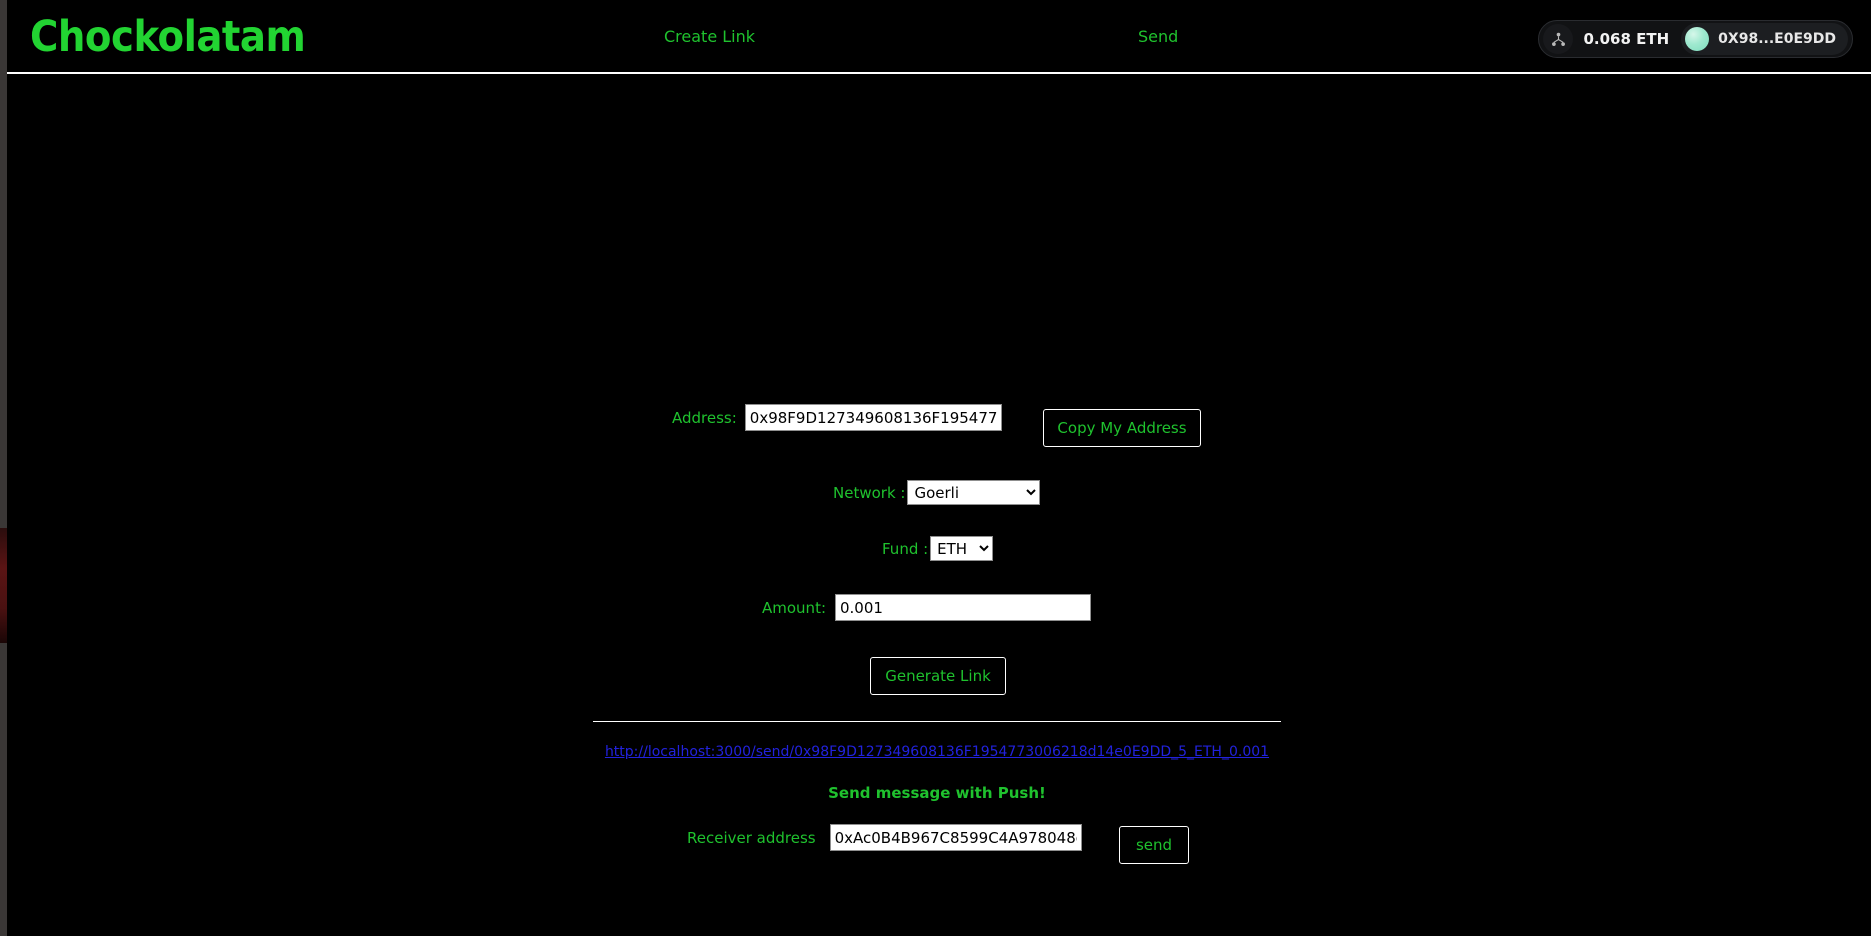 This screenshot has height=936, width=1871. Describe the element at coordinates (974, 492) in the screenshot. I see `network-select: Goerli` at that location.